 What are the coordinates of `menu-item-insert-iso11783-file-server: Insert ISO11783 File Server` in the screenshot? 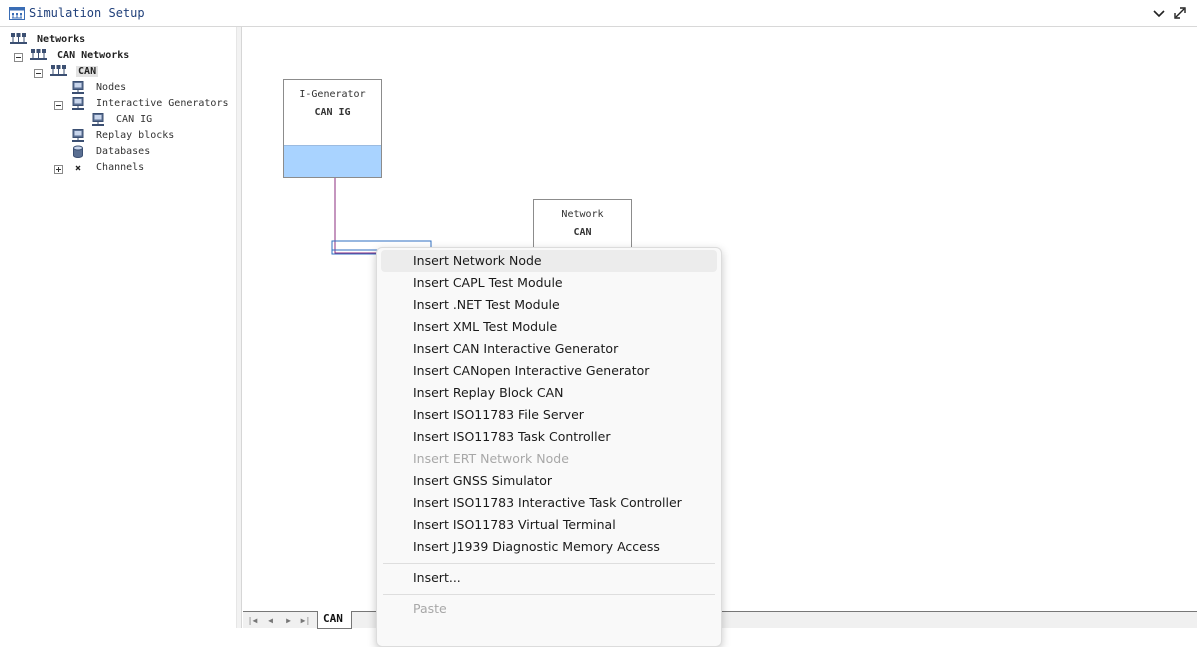 It's located at (549, 415).